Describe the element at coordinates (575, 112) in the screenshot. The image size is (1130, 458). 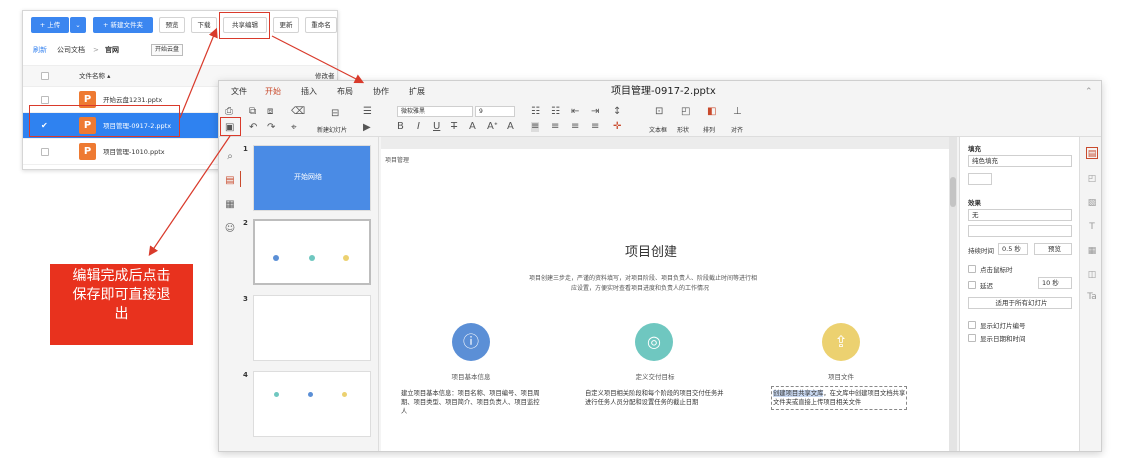
I see `indent-icon: ⇤` at that location.